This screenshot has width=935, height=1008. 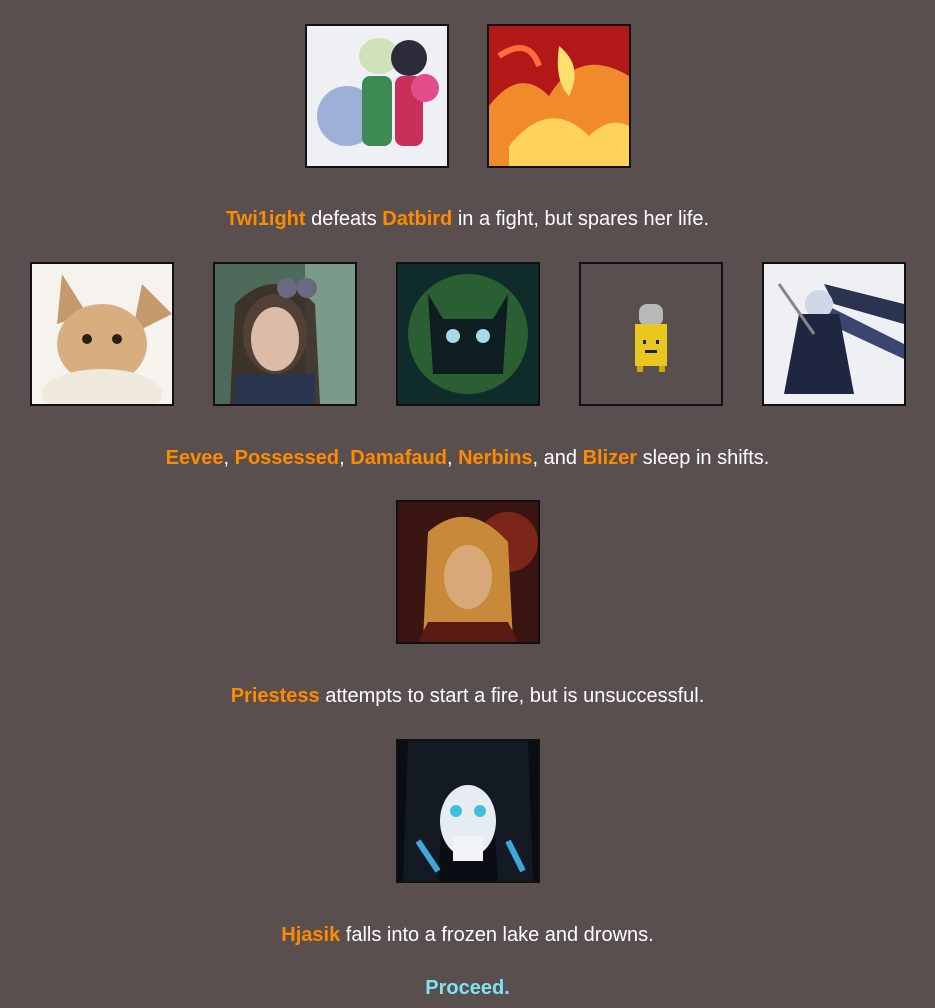 I want to click on event3-avatars, so click(x=467, y=572).